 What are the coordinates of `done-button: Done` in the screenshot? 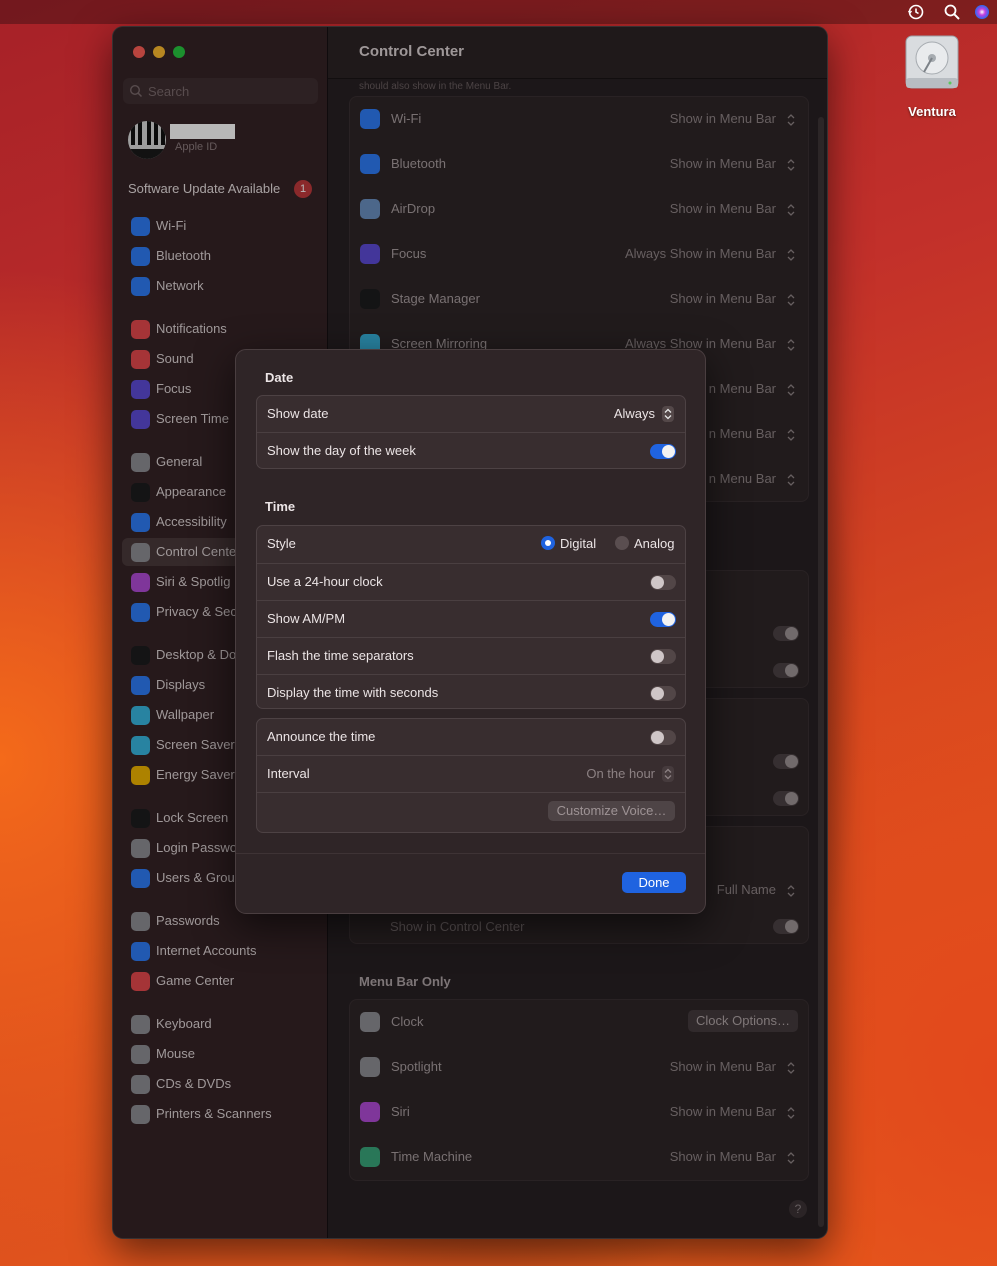 It's located at (654, 882).